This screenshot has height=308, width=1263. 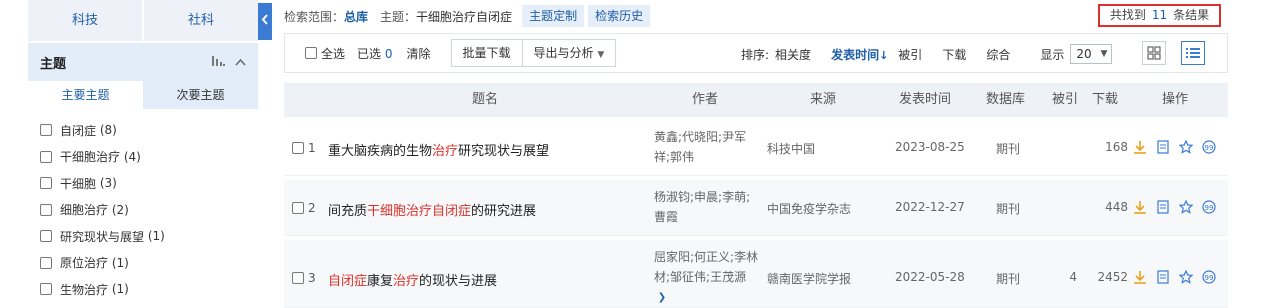 What do you see at coordinates (662, 298) in the screenshot?
I see `expand-authors-icon: ❯` at bounding box center [662, 298].